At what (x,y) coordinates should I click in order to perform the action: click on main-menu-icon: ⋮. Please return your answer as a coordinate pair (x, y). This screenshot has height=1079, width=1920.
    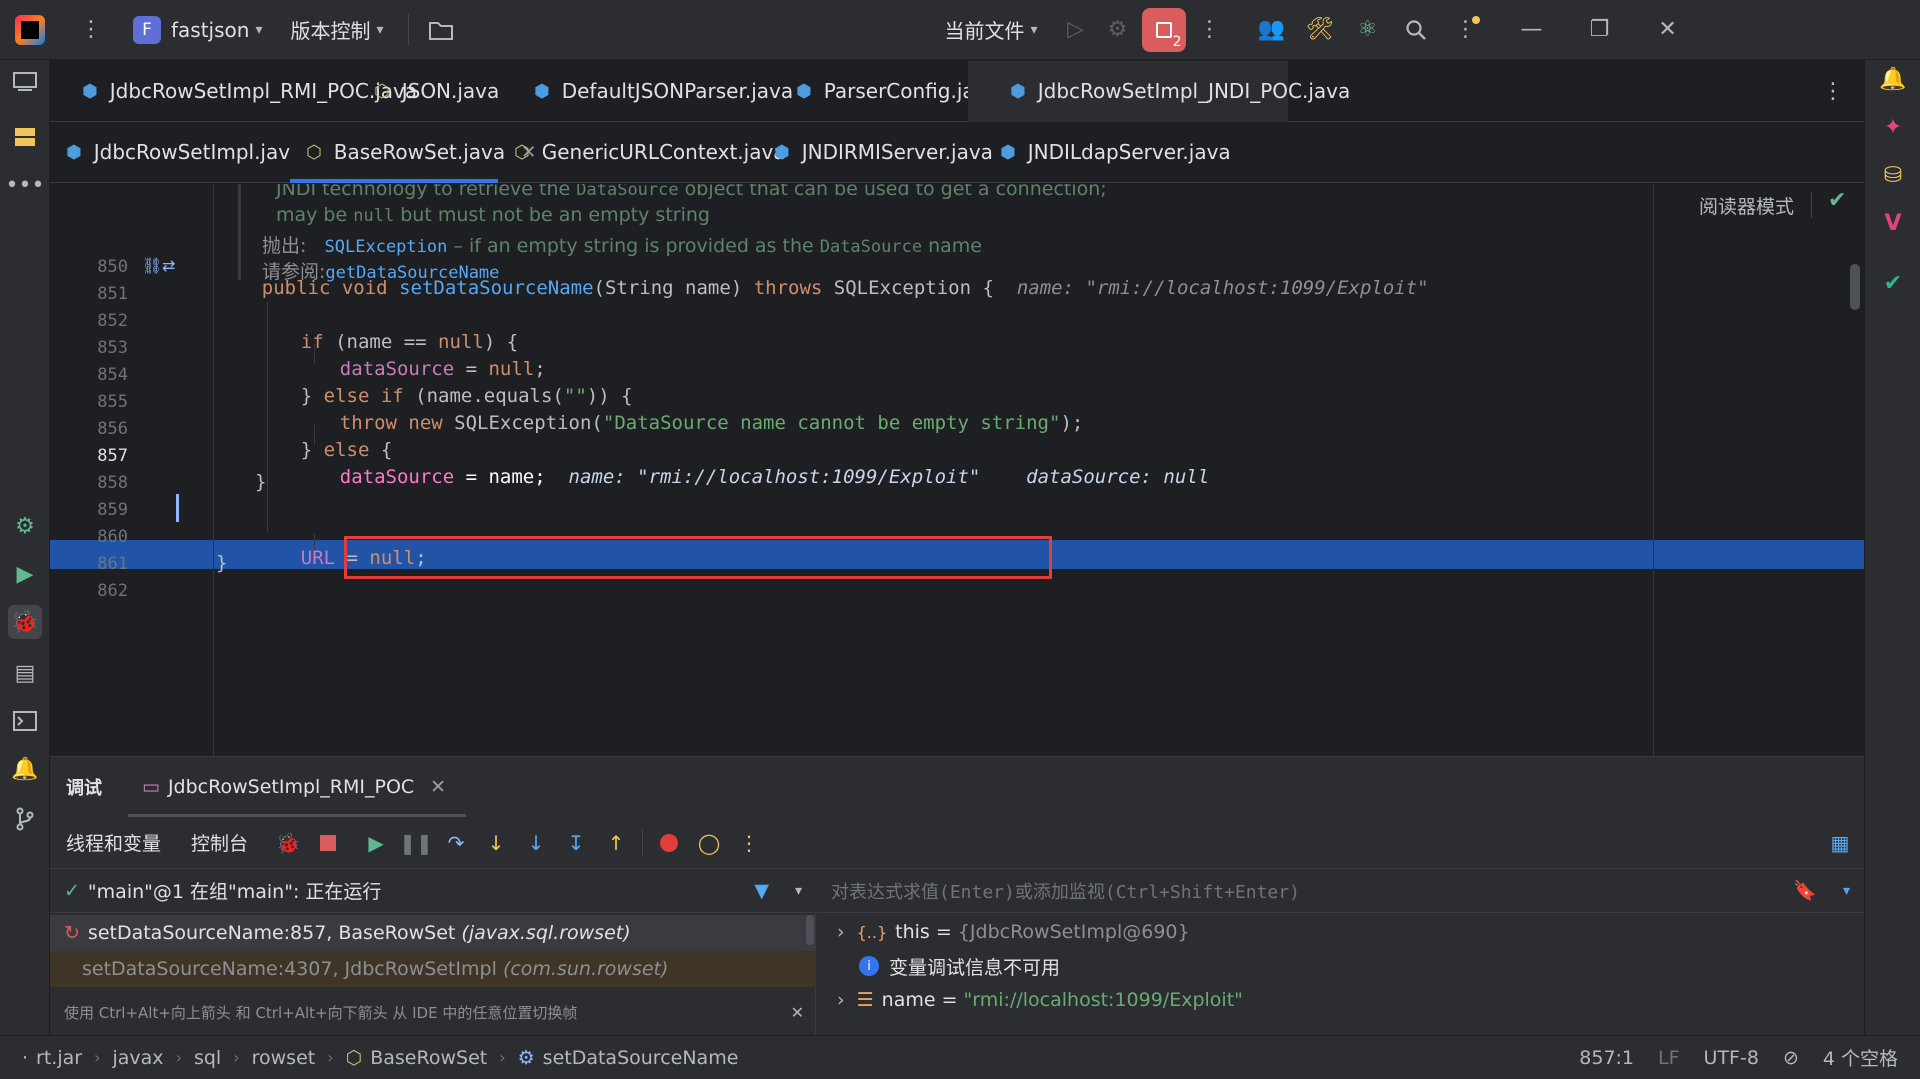
    Looking at the image, I should click on (91, 30).